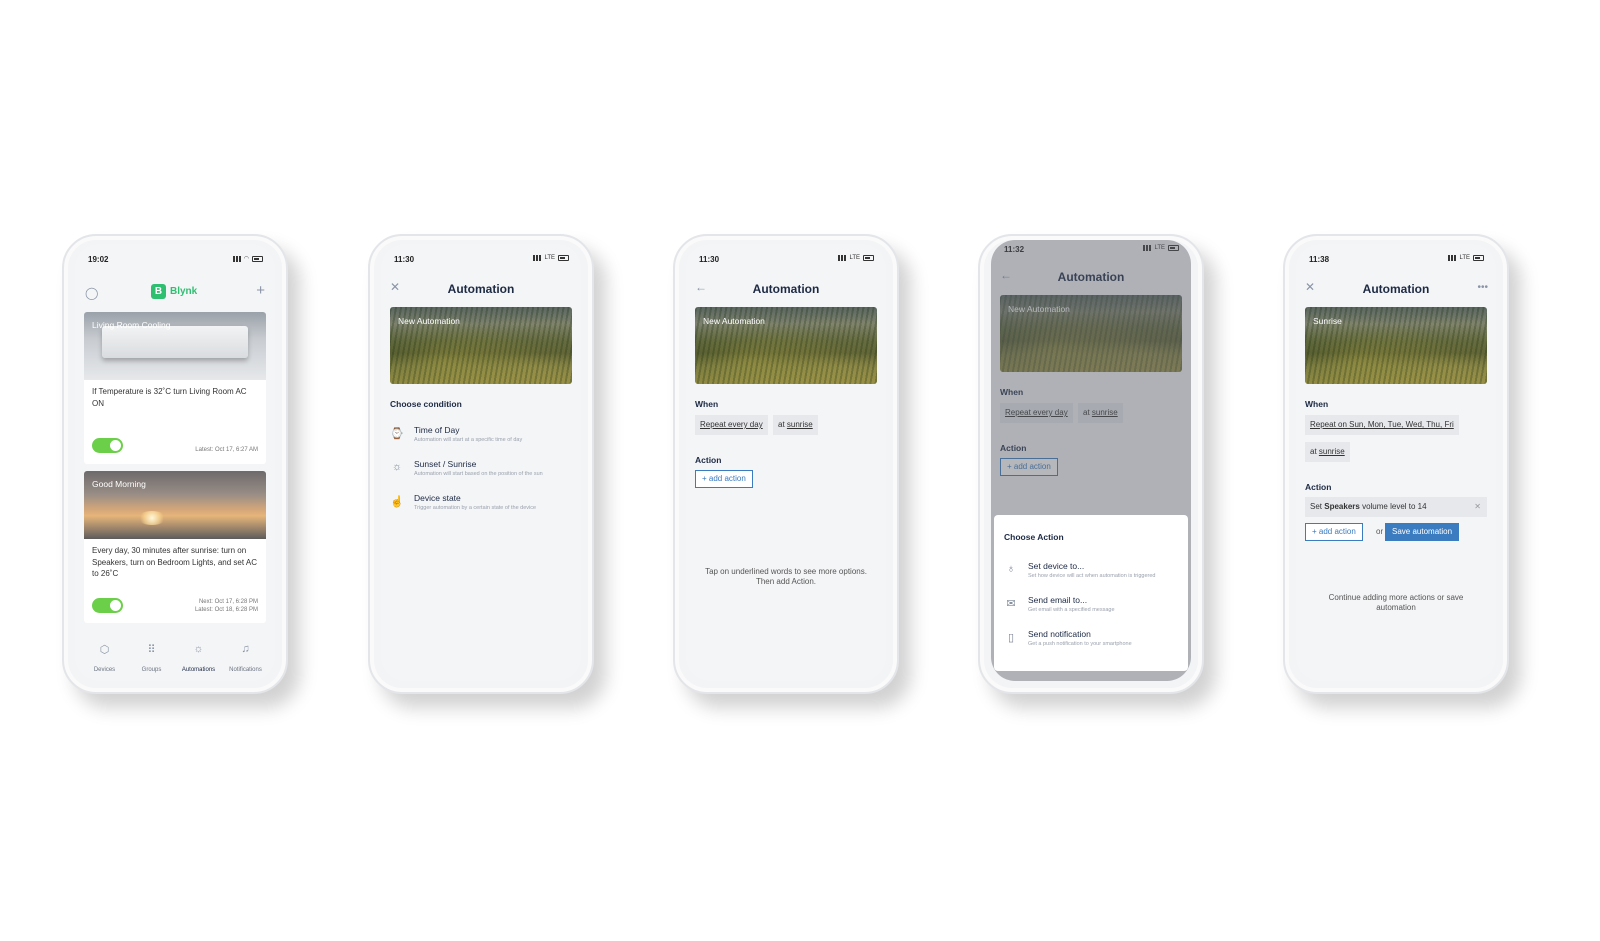 The width and height of the screenshot is (1600, 941). What do you see at coordinates (131, 325) in the screenshot?
I see `card-title: Living Room Cooling` at bounding box center [131, 325].